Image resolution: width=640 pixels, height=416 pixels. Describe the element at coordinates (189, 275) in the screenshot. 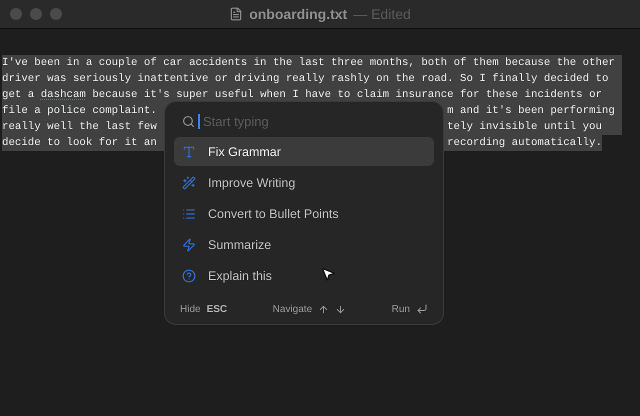

I see `help-icon` at that location.